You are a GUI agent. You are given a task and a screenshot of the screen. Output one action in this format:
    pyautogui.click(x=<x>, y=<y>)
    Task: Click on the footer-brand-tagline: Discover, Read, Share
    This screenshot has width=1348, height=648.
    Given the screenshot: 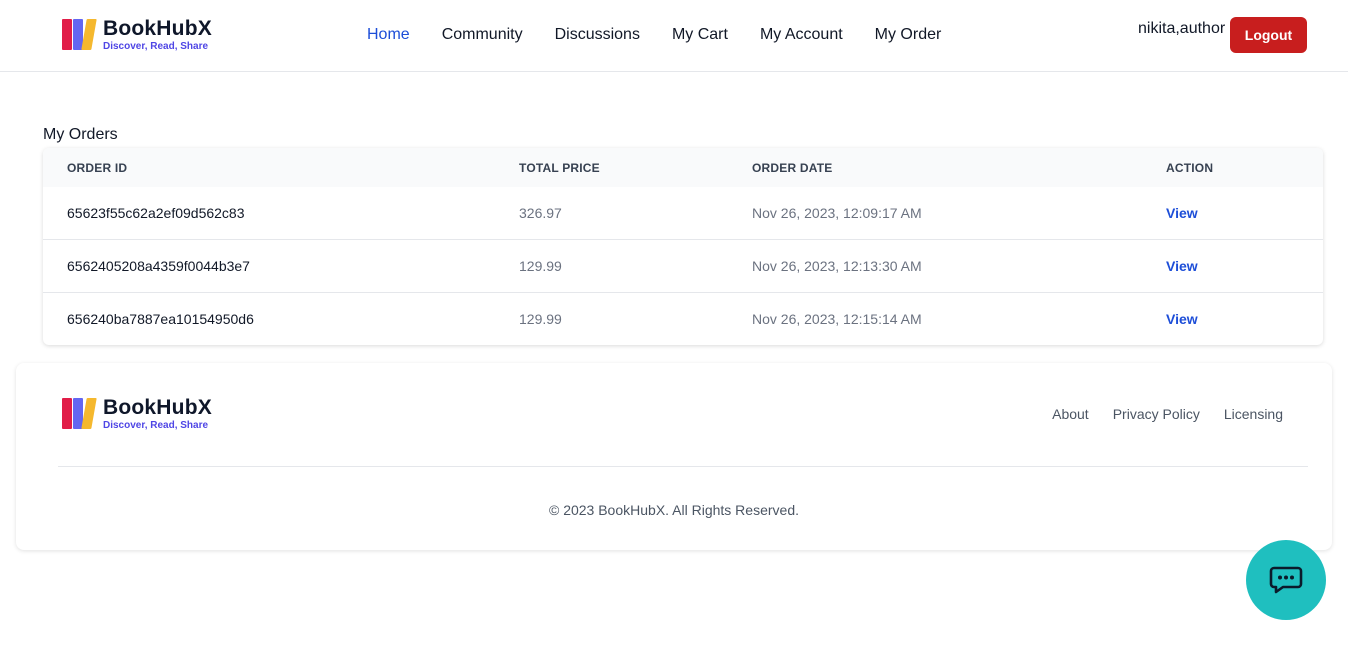 What is the action you would take?
    pyautogui.click(x=156, y=425)
    